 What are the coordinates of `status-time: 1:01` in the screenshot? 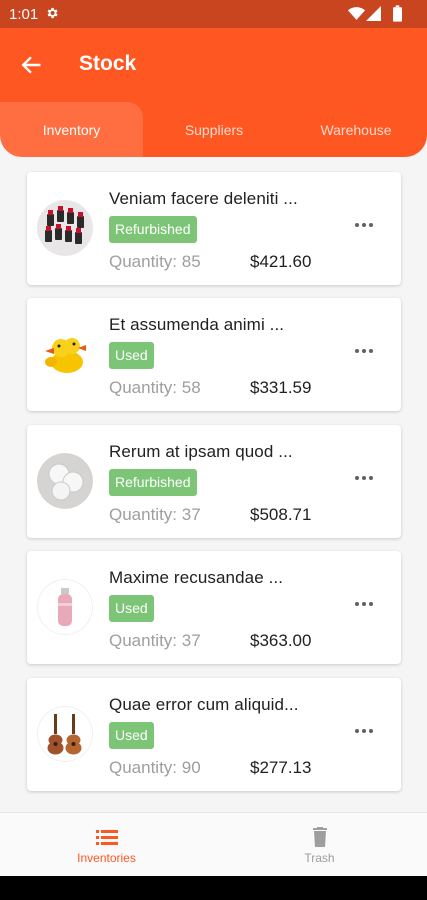 It's located at (24, 14).